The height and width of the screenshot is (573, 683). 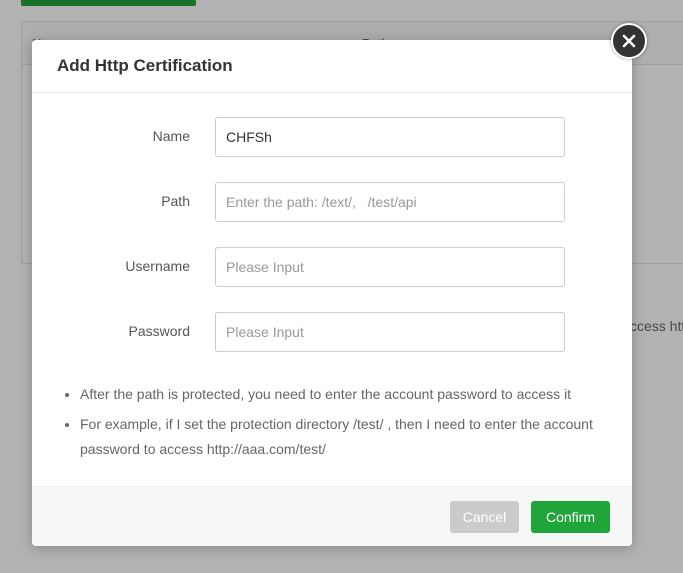 What do you see at coordinates (484, 517) in the screenshot?
I see `cancel-button: Cancel` at bounding box center [484, 517].